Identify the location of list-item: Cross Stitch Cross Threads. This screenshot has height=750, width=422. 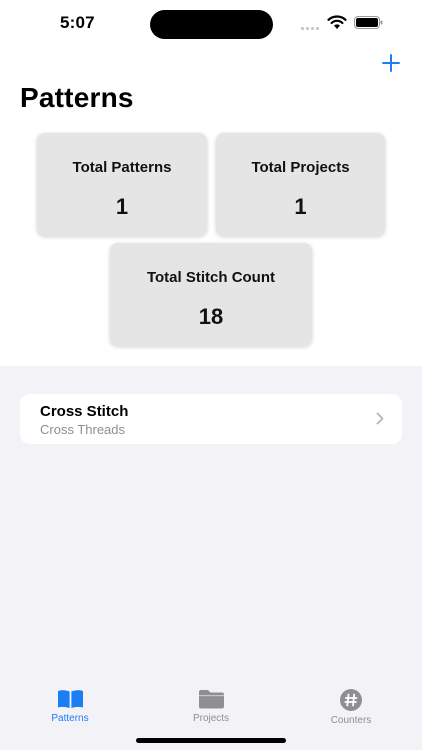
(211, 419).